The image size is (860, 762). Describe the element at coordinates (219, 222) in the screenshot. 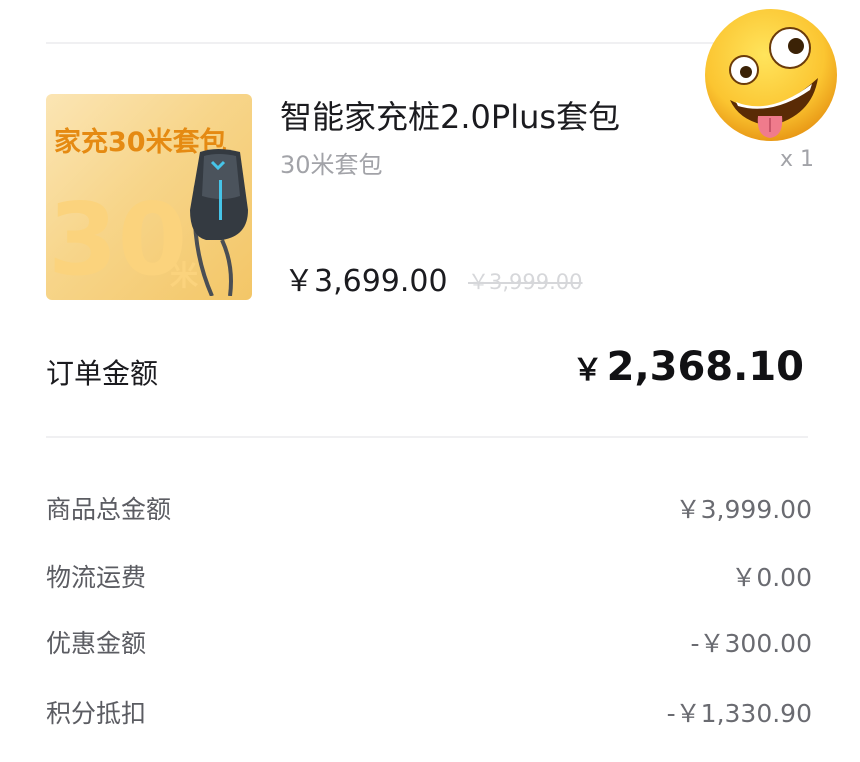

I see `charger-icon` at that location.